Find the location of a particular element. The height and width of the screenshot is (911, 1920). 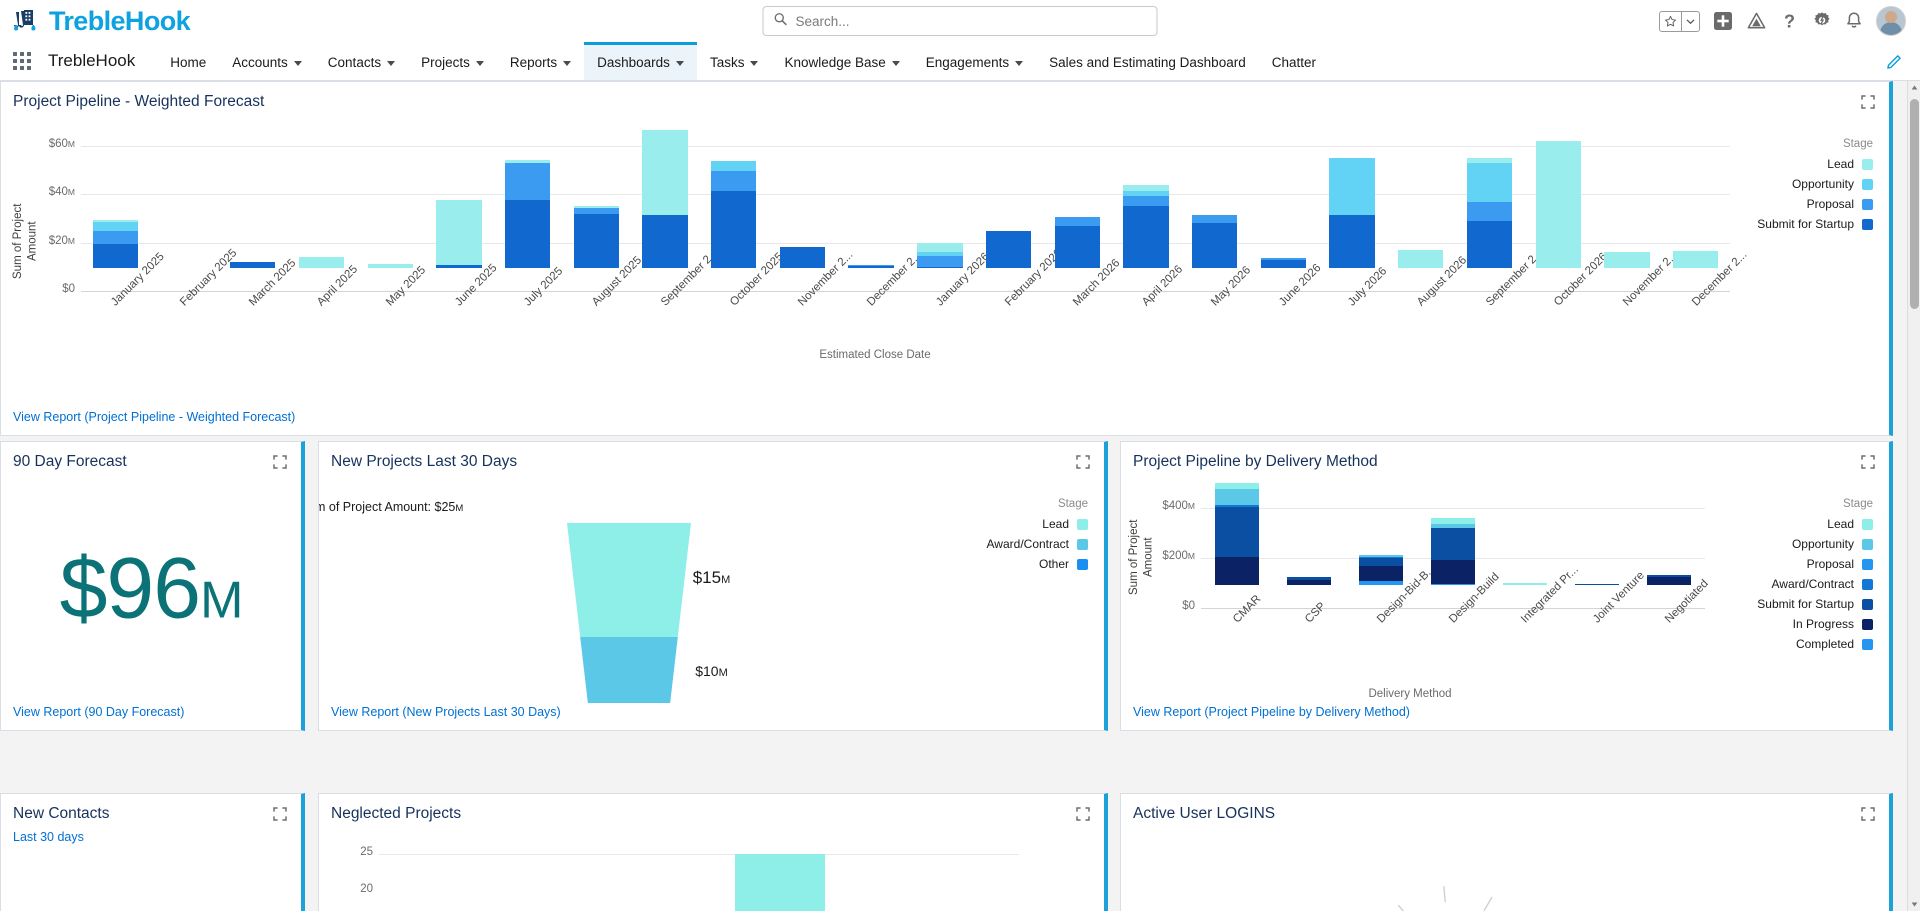

legend-item-opportunity: Opportunity is located at coordinates (1800, 544).